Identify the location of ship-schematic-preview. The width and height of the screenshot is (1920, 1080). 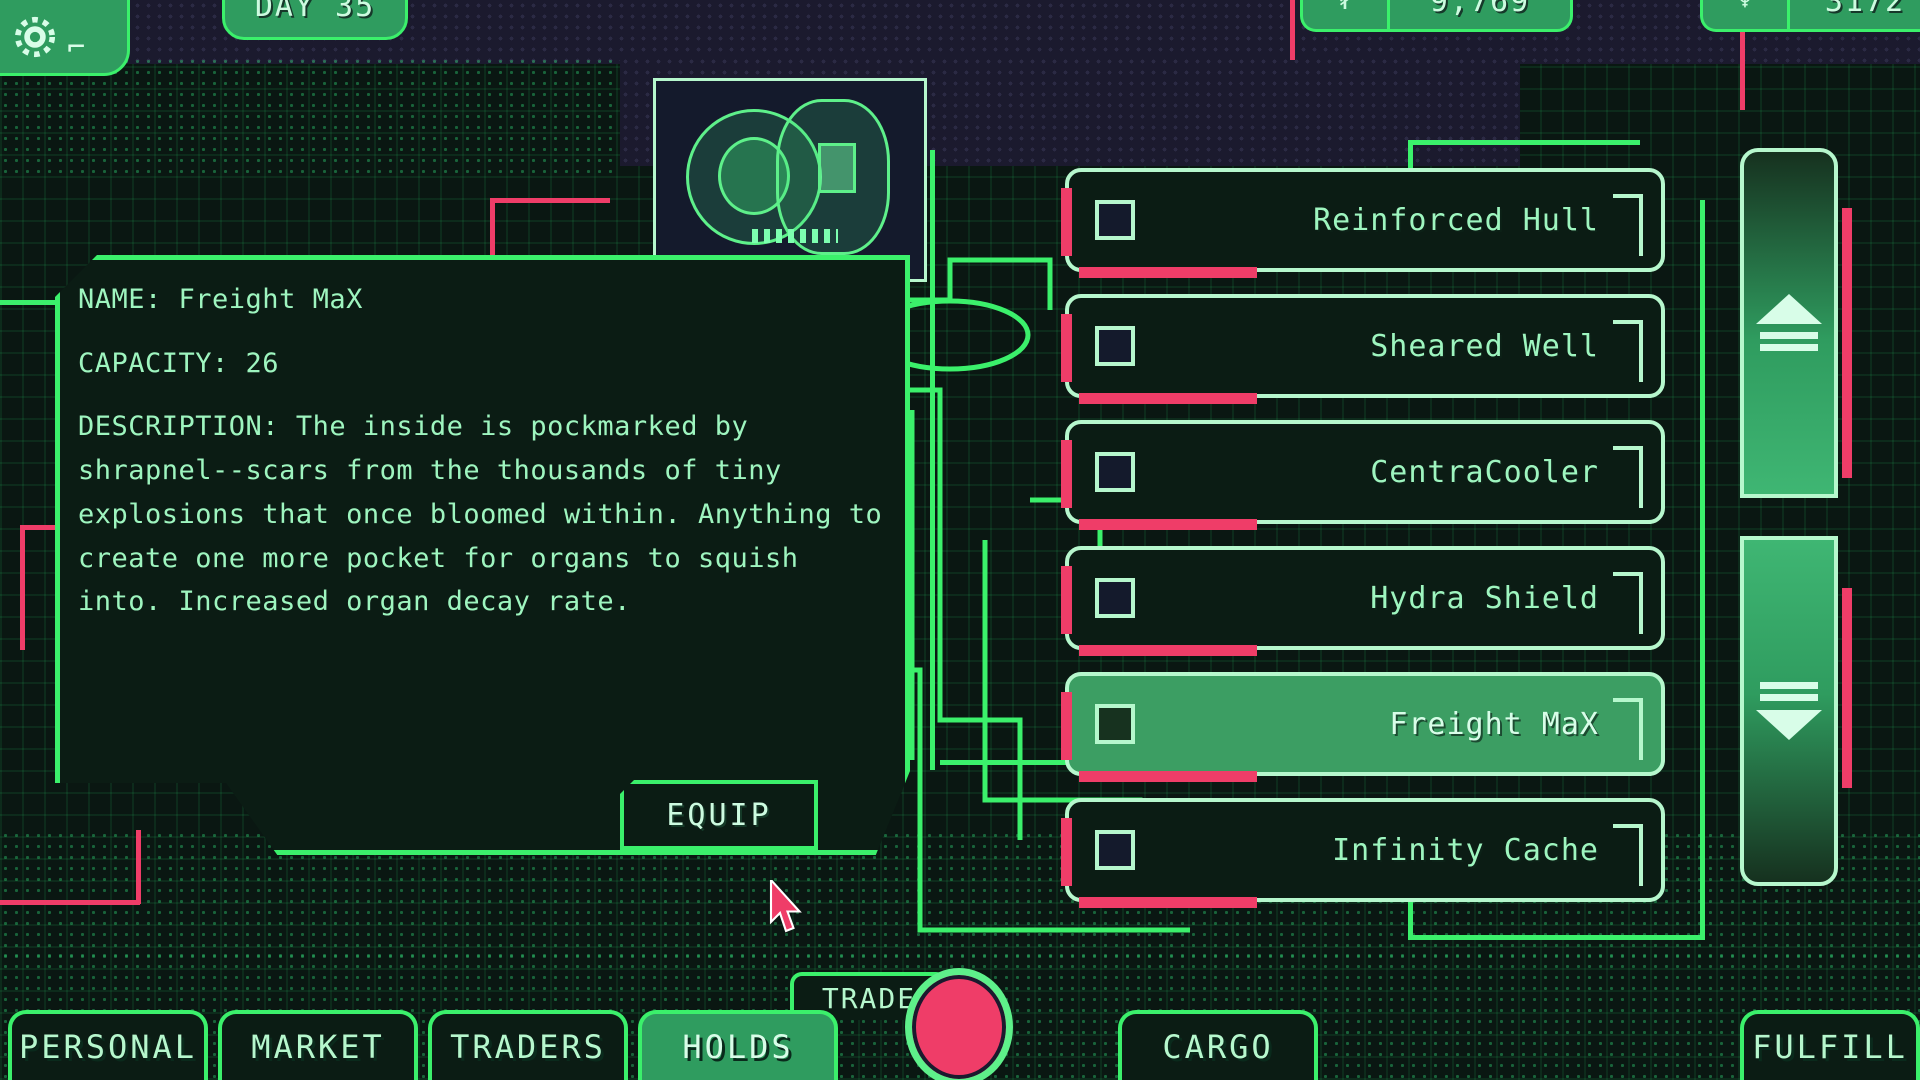
(790, 180).